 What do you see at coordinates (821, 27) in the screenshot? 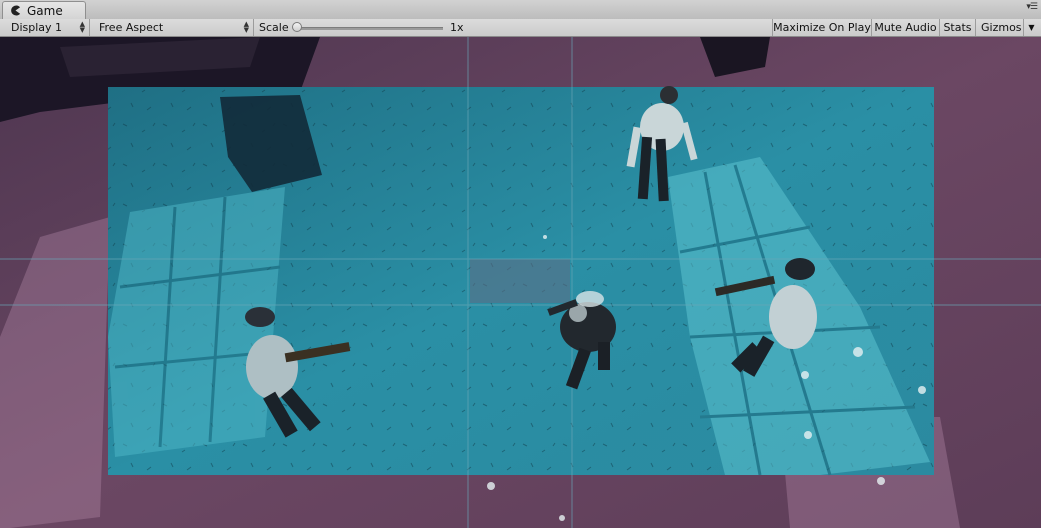
I see `maximize-on-play-button: Maximize On Play` at bounding box center [821, 27].